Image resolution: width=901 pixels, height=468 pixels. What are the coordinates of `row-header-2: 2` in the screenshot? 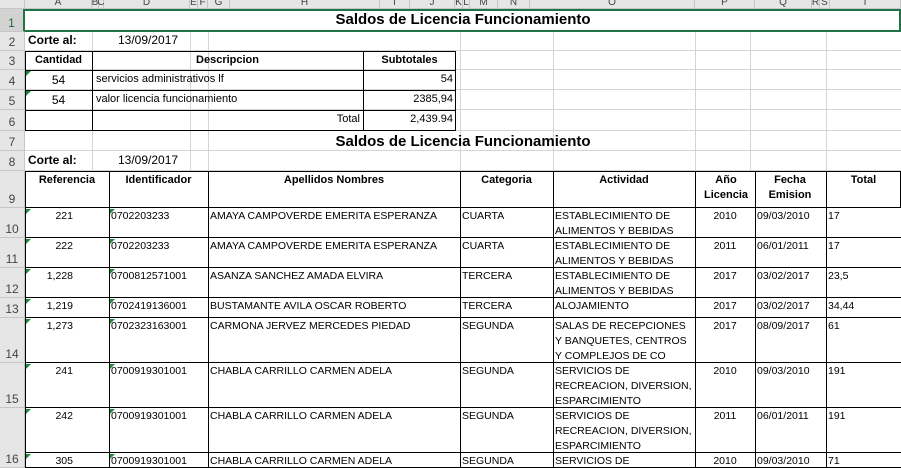 It's located at (12, 41).